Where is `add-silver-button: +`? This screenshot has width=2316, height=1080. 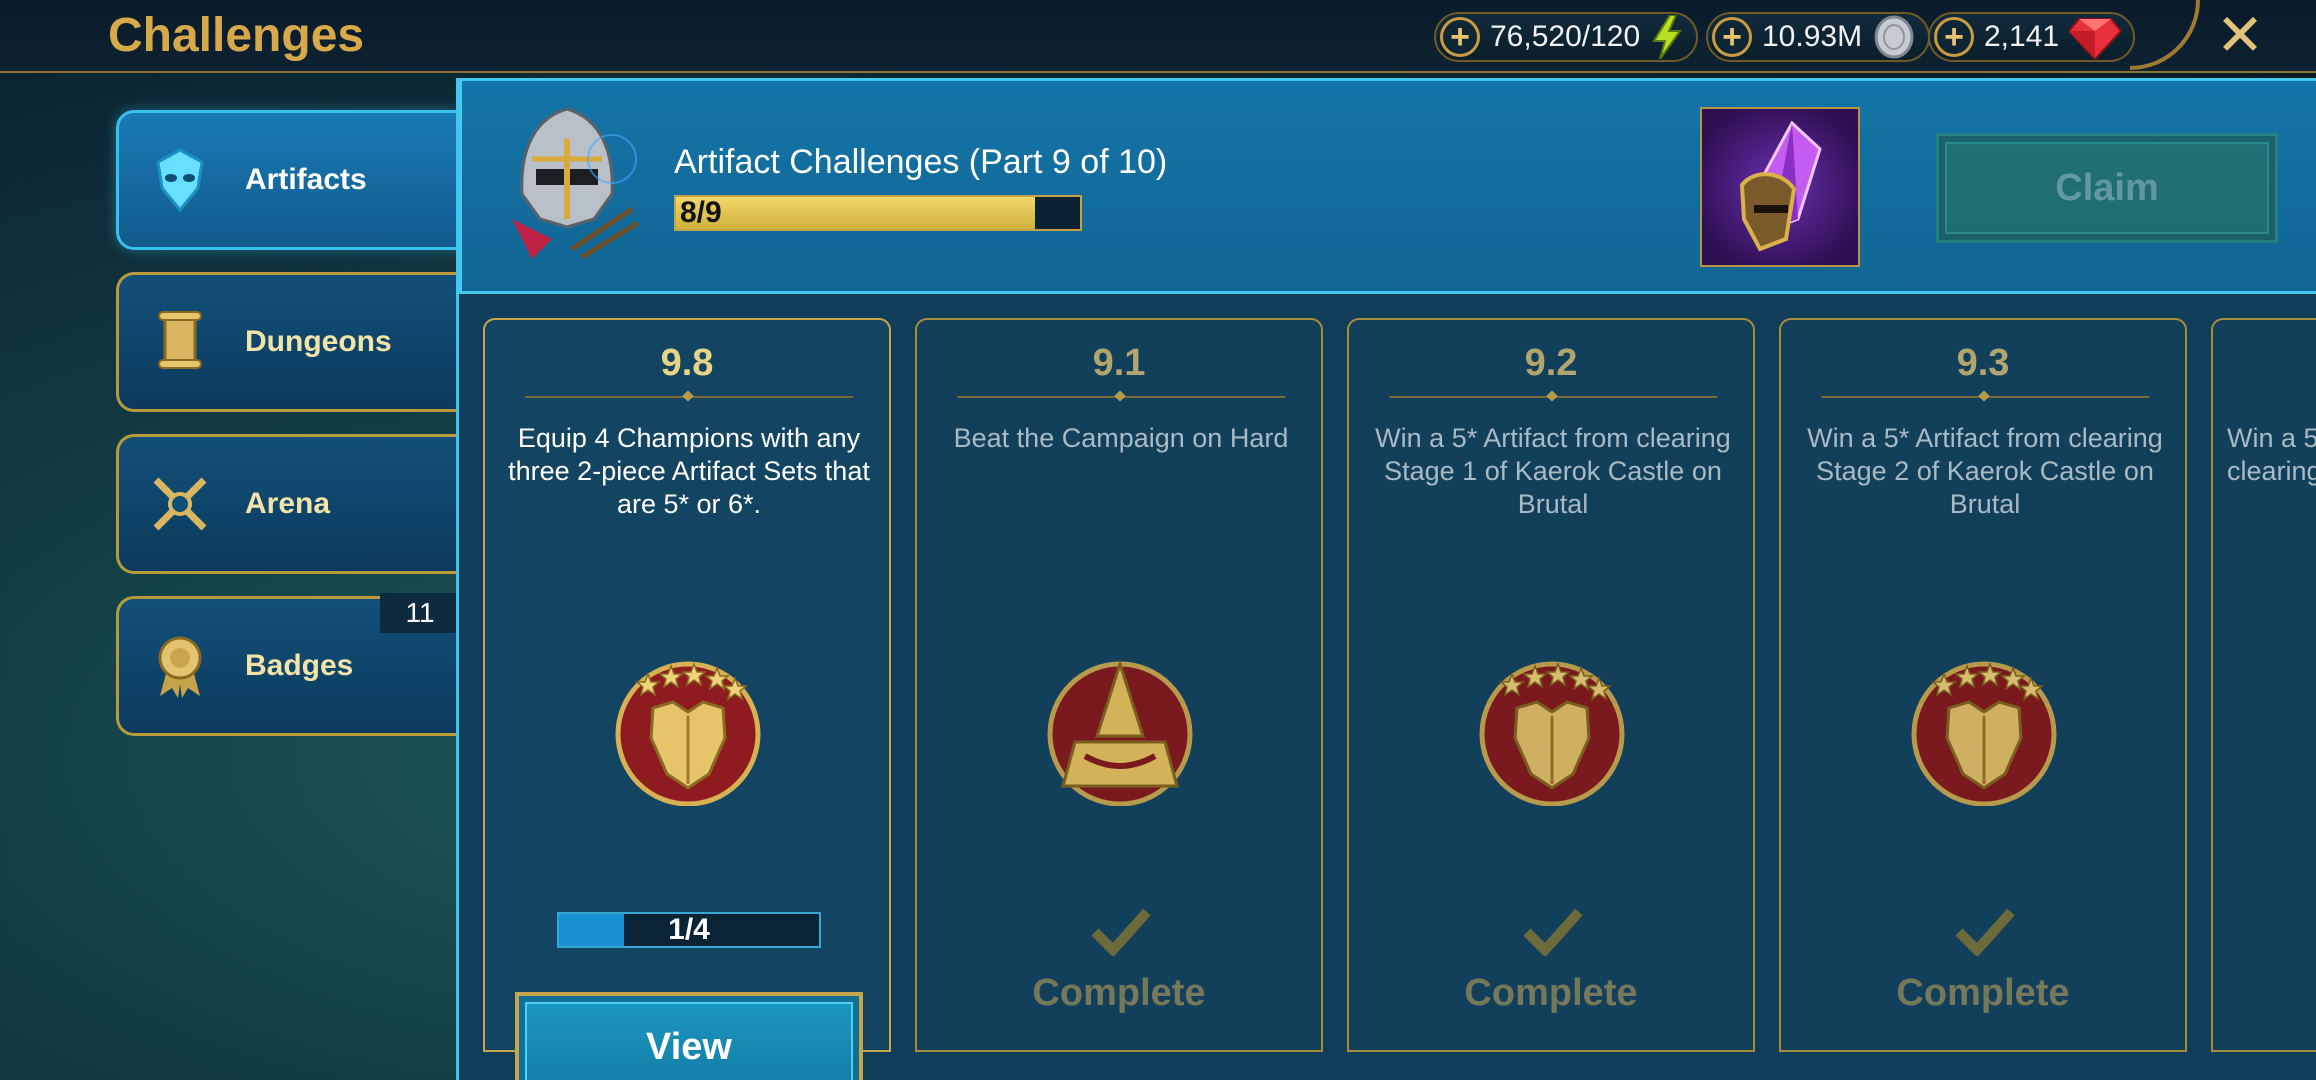 add-silver-button: + is located at coordinates (1732, 37).